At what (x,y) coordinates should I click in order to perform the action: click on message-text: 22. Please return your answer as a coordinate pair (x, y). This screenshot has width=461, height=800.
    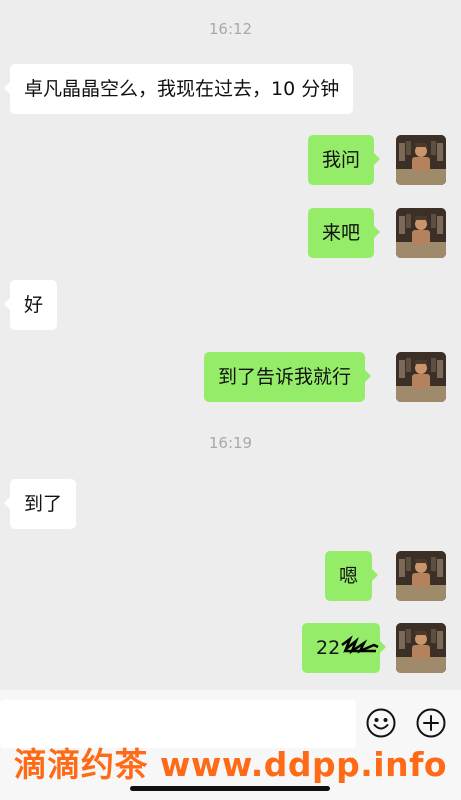
    Looking at the image, I should click on (328, 648).